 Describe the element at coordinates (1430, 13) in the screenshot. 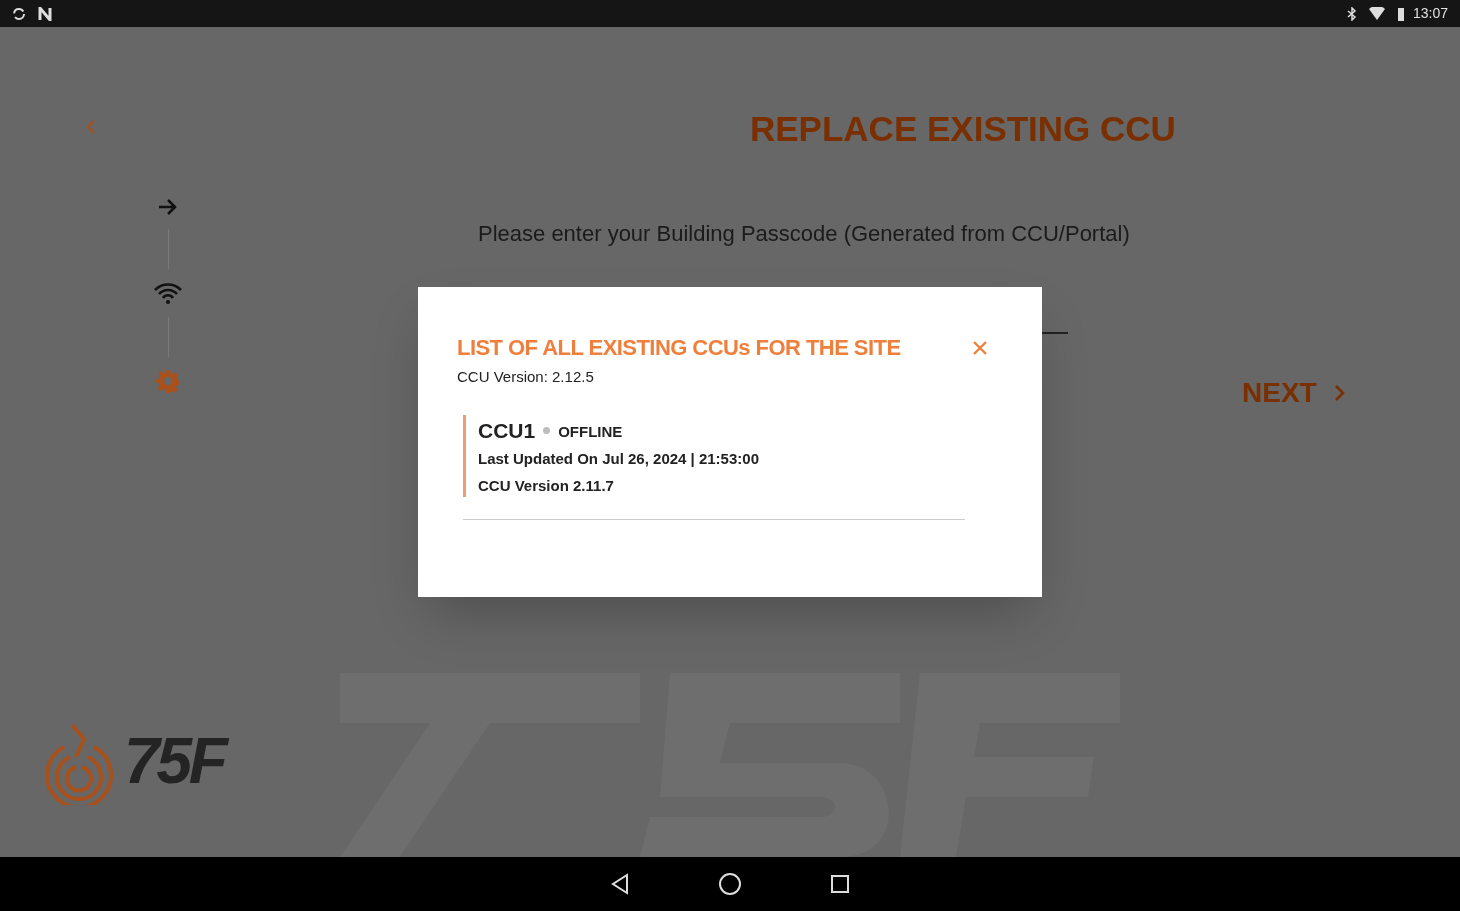

I see `clock-time: 13:07` at that location.